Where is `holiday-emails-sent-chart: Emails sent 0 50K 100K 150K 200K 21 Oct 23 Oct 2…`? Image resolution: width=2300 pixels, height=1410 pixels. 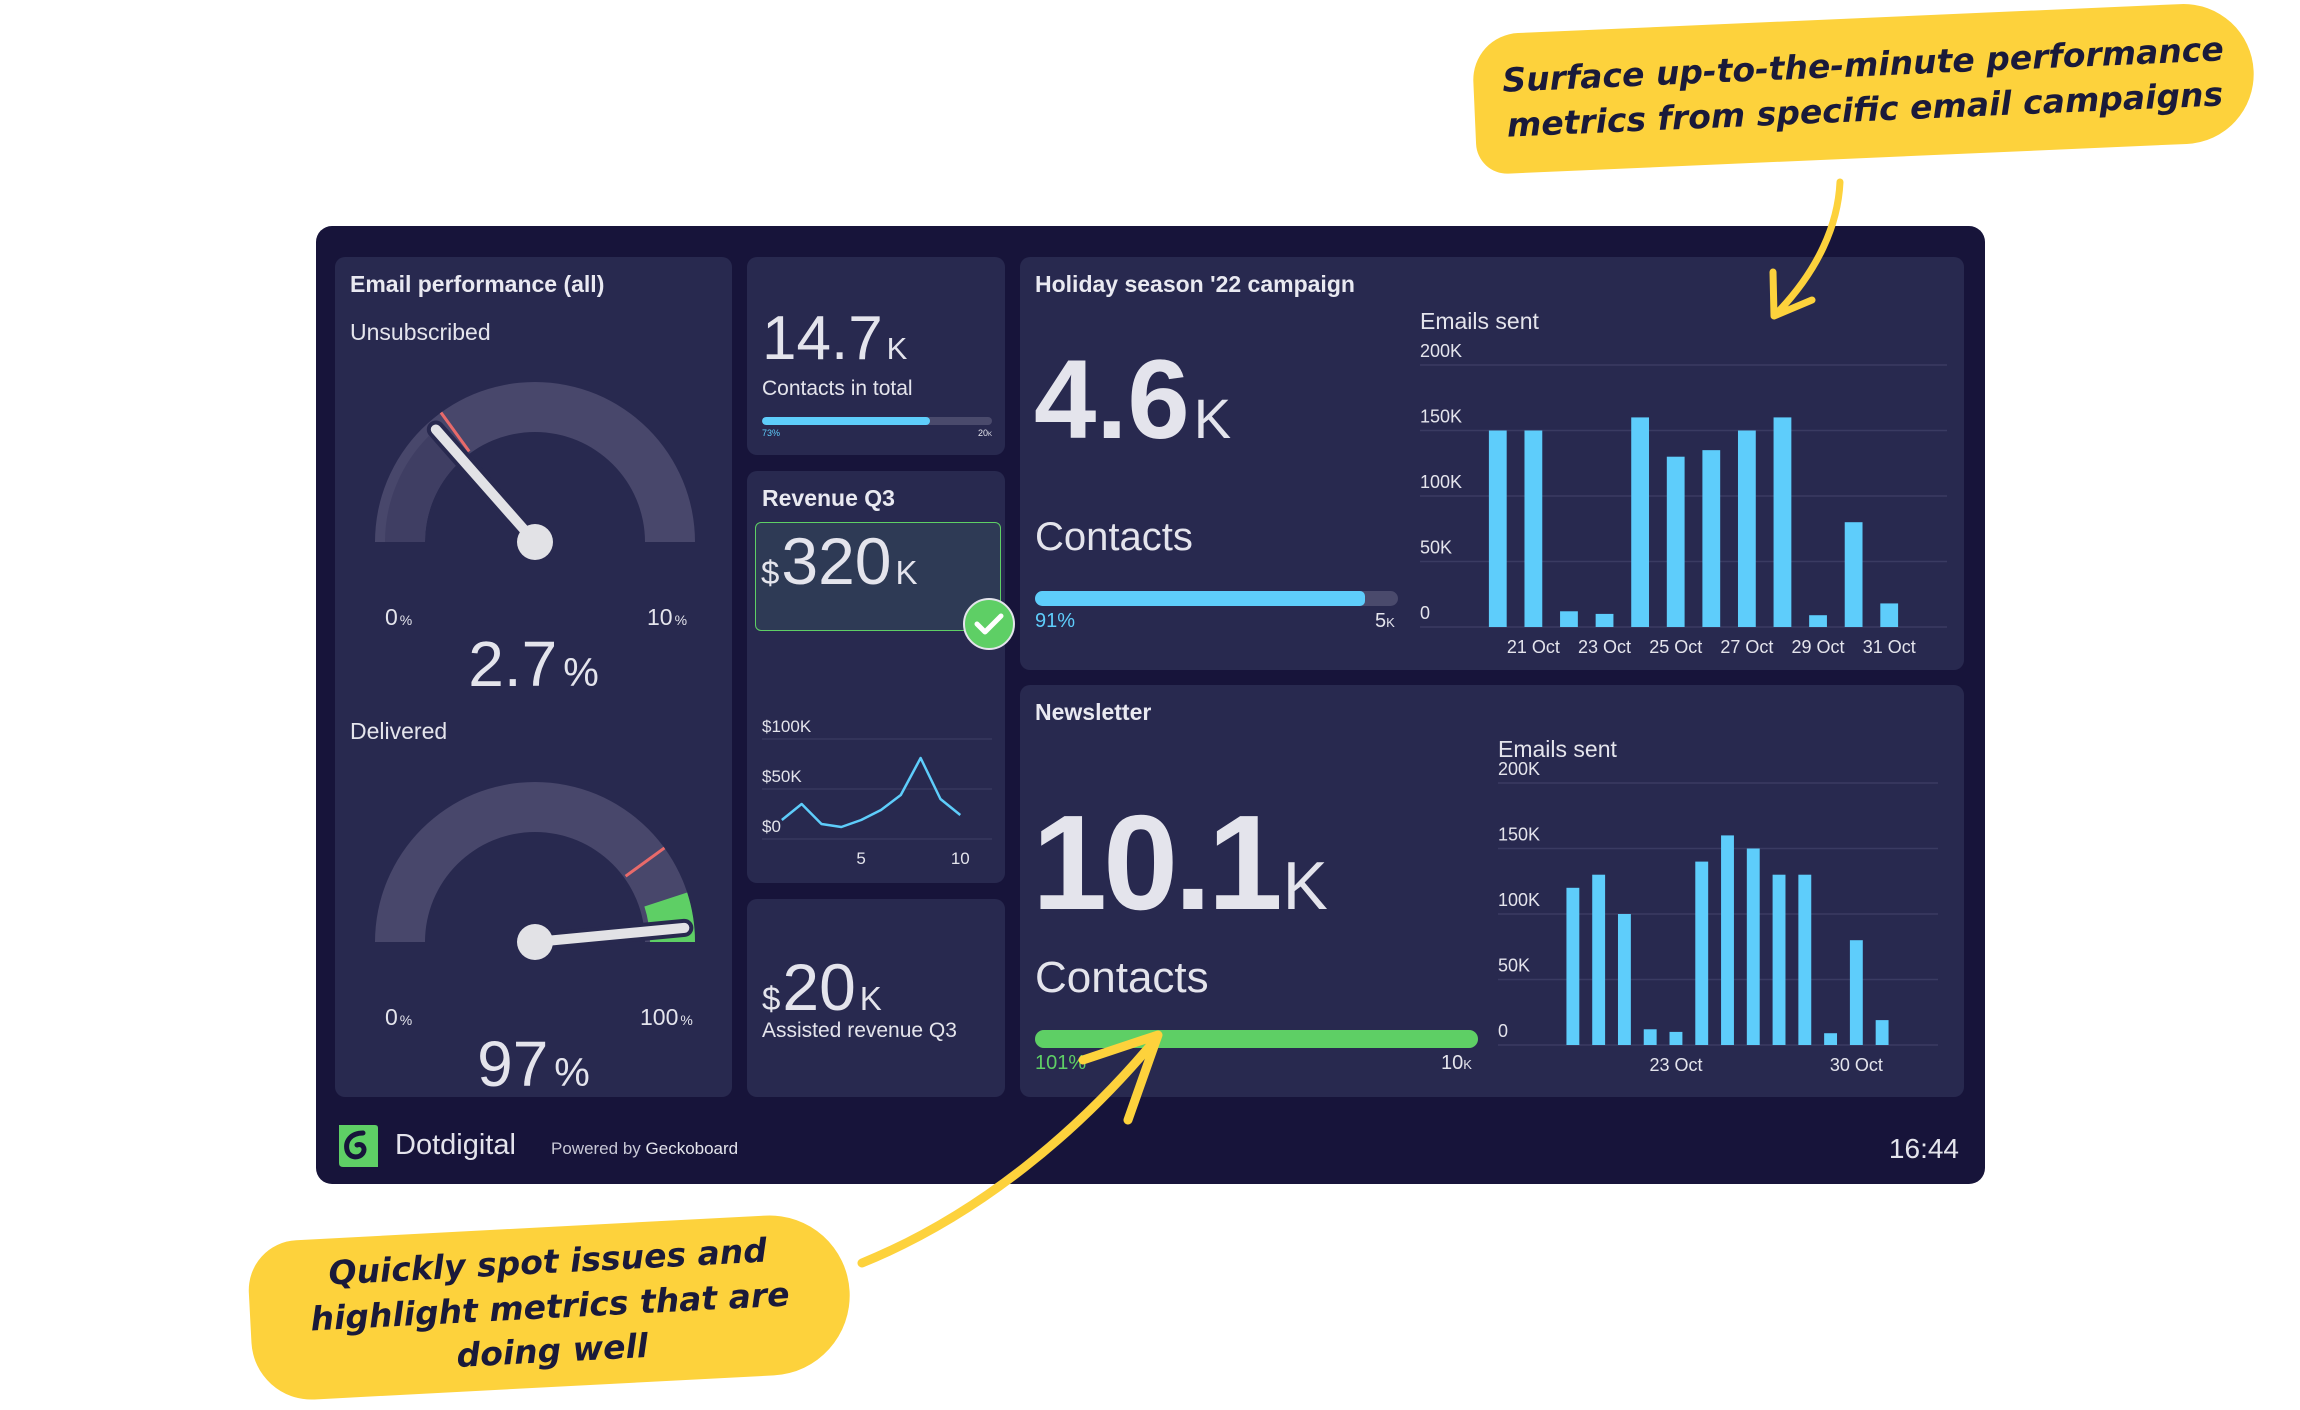
holiday-emails-sent-chart: Emails sent 0 50K 100K 150K 200K 21 Oct 23 Oct 2… is located at coordinates (1683, 482).